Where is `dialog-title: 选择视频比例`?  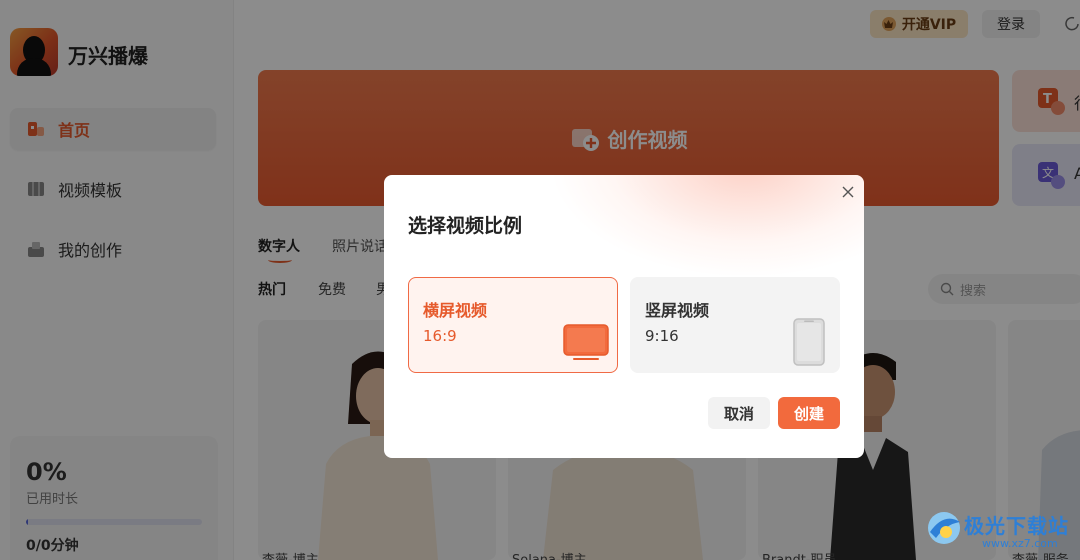
dialog-title: 选择视频比例 is located at coordinates (465, 226).